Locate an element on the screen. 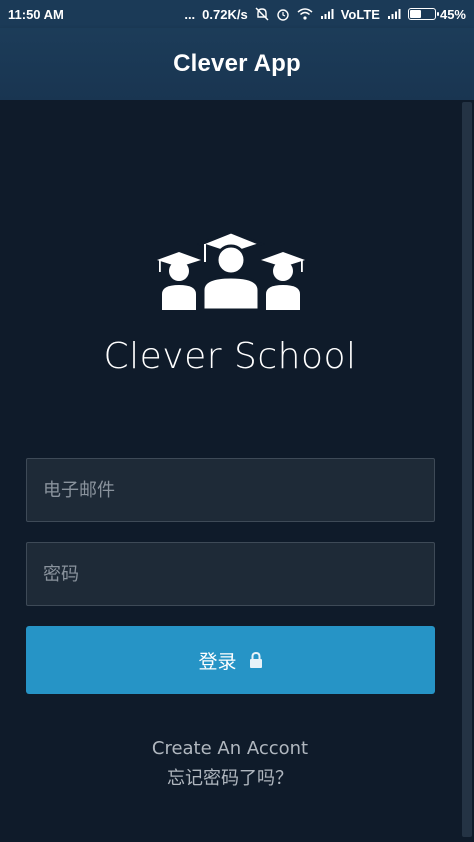 The width and height of the screenshot is (474, 842). app-title: Clever App is located at coordinates (237, 63).